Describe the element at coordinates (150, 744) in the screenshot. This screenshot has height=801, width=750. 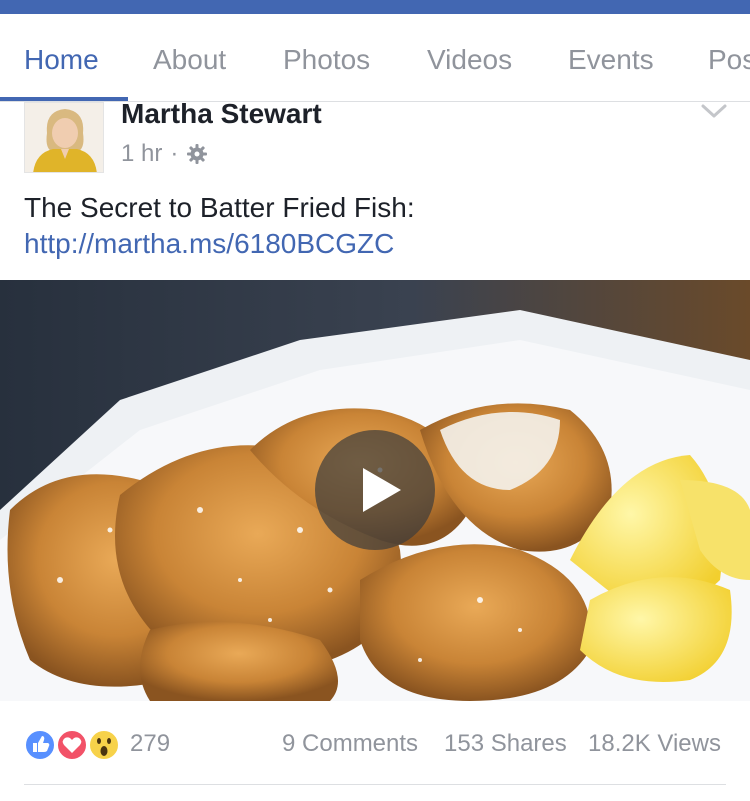
I see `reaction-count: 279` at that location.